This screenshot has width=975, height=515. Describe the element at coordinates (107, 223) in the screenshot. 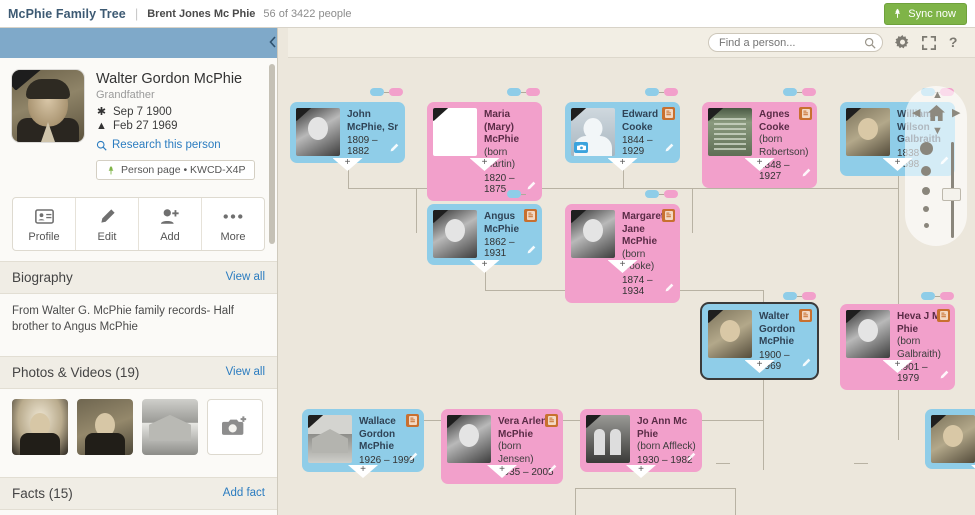

I see `edit-button: Edit` at that location.